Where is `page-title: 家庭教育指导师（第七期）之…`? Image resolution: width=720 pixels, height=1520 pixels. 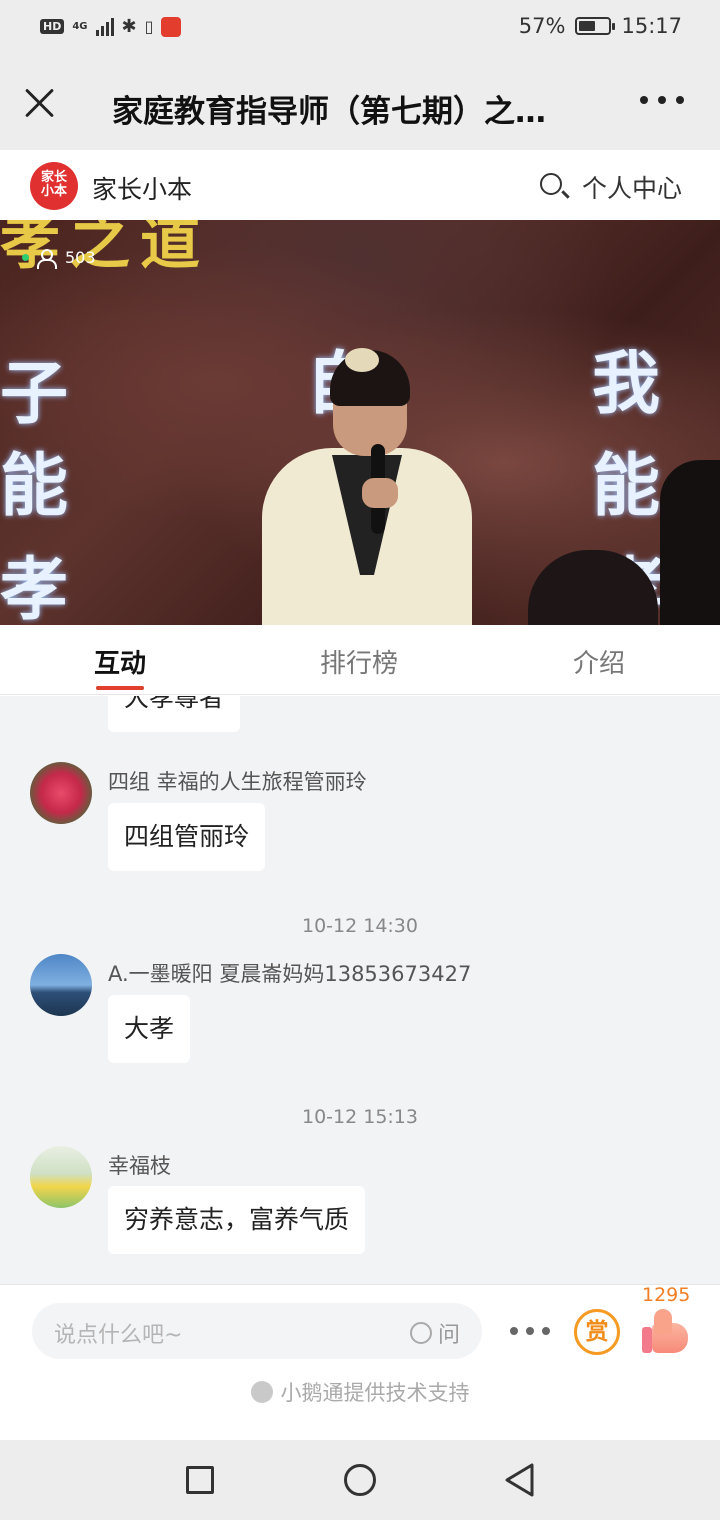
page-title: 家庭教育指导师（第七期）之… is located at coordinates (329, 112).